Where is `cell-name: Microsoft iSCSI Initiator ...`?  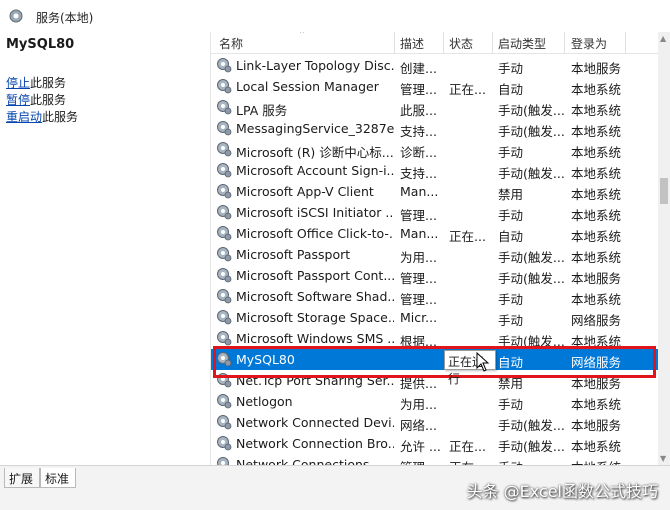 cell-name: Microsoft iSCSI Initiator ... is located at coordinates (315, 212).